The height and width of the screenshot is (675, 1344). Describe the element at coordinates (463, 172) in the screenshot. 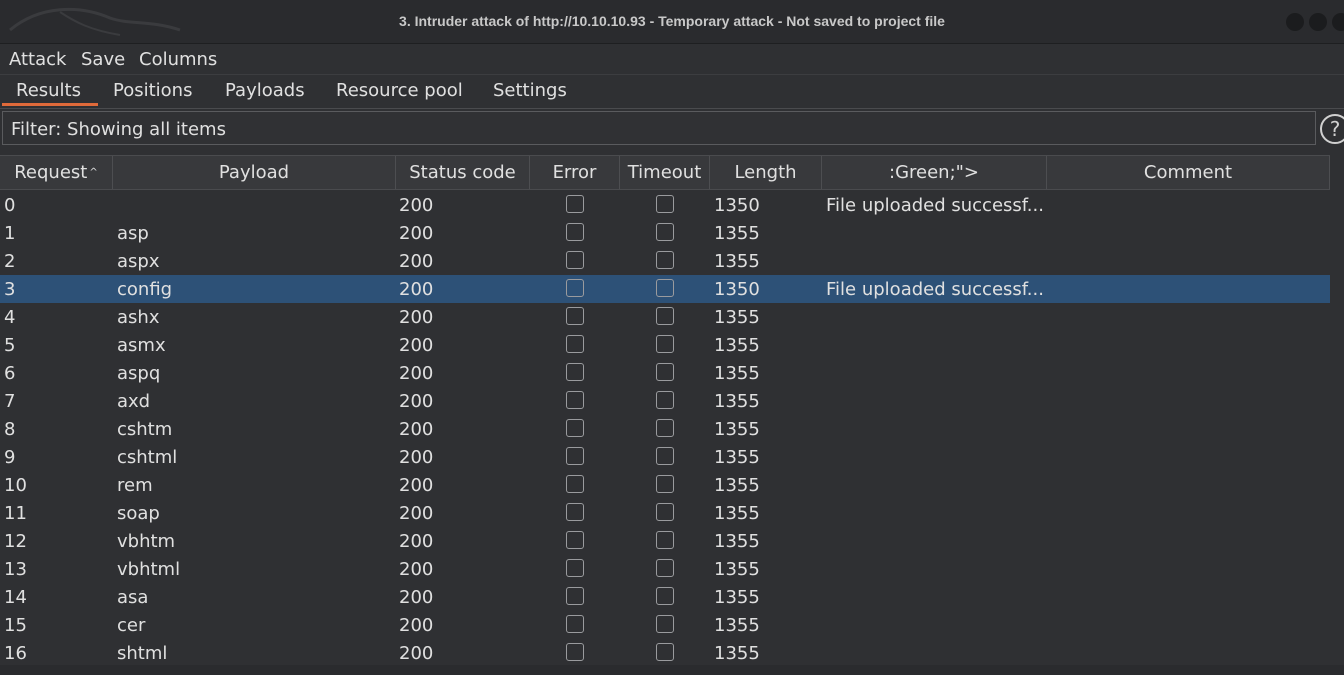

I see `column-header-status-code: Status code` at that location.